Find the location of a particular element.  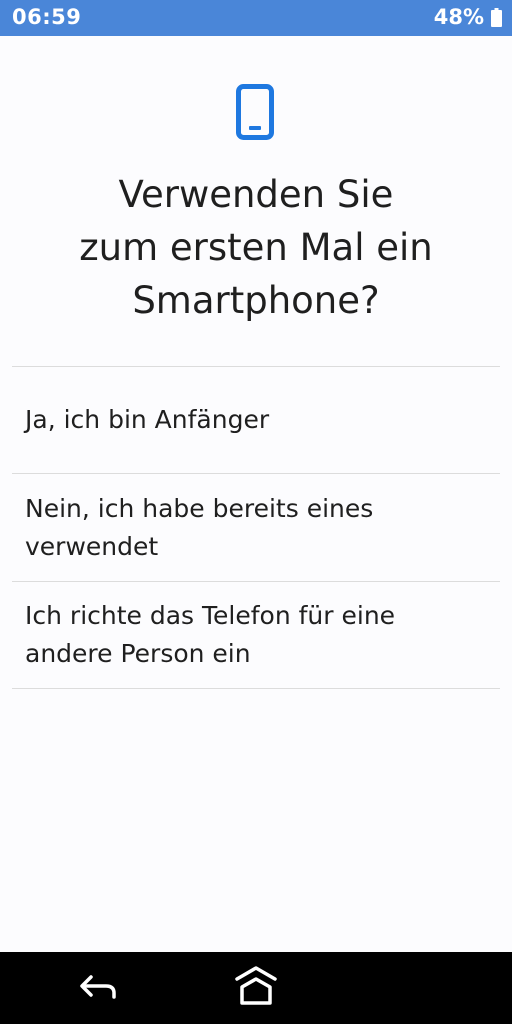

divider is located at coordinates (256, 688).